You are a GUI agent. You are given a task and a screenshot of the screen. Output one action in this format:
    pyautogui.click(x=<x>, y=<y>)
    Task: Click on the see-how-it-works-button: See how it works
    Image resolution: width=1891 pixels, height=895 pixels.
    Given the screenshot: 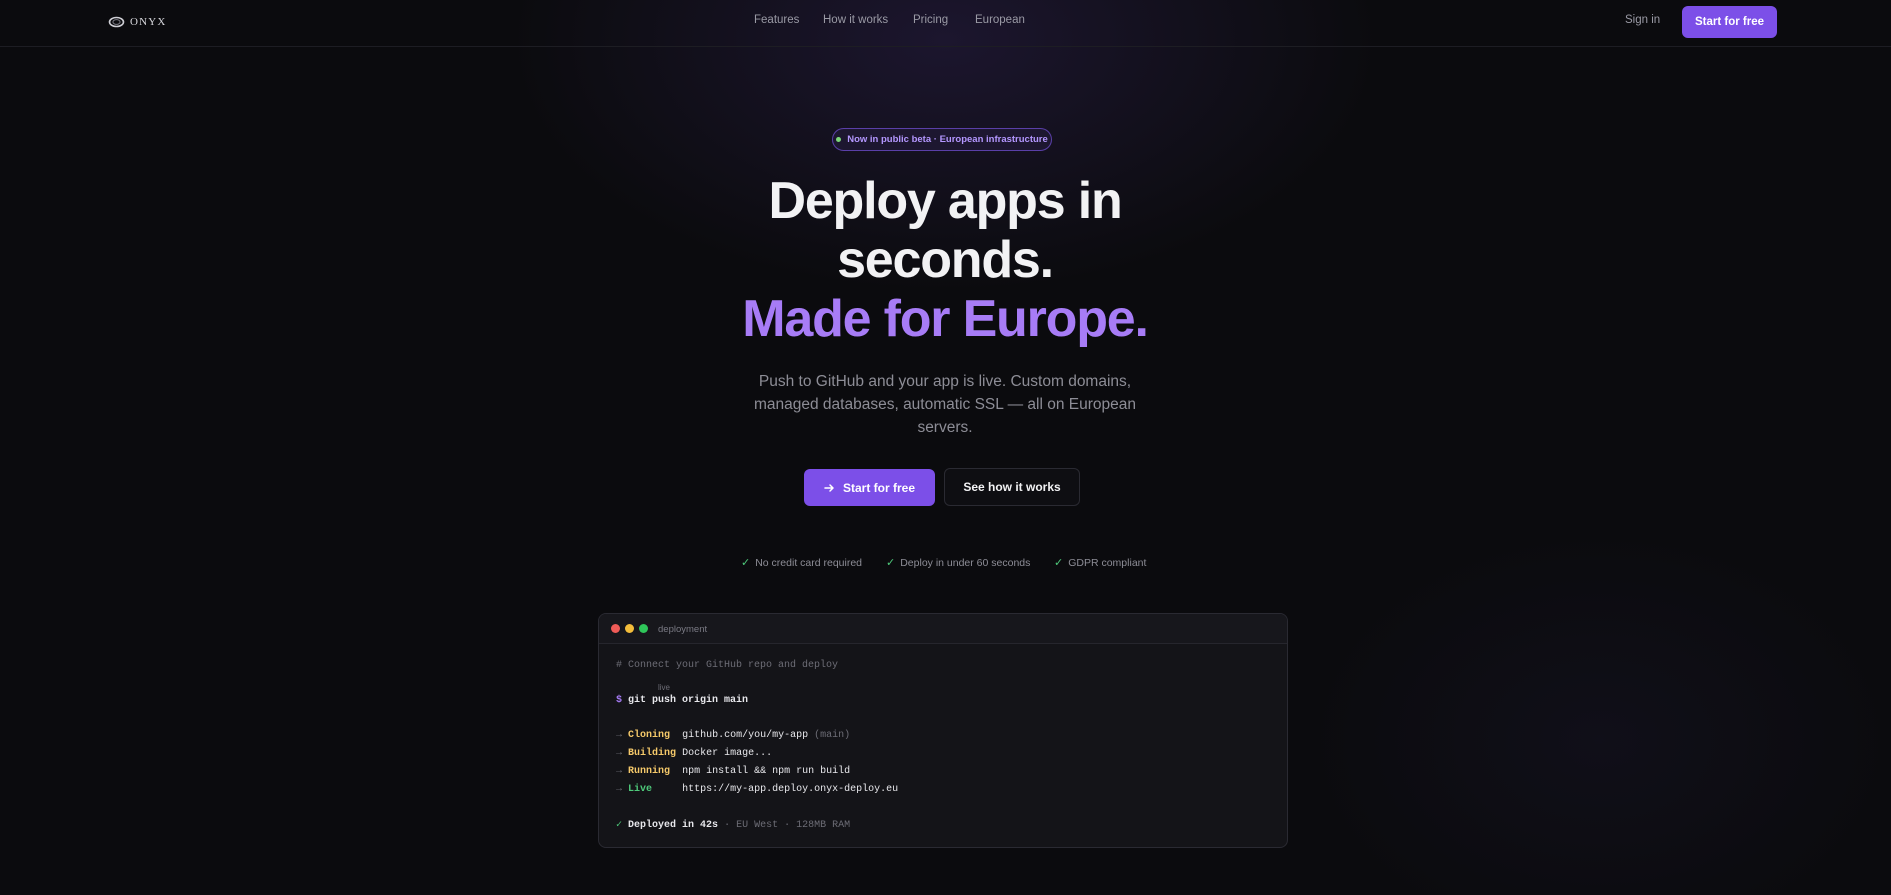 What is the action you would take?
    pyautogui.click(x=1012, y=487)
    